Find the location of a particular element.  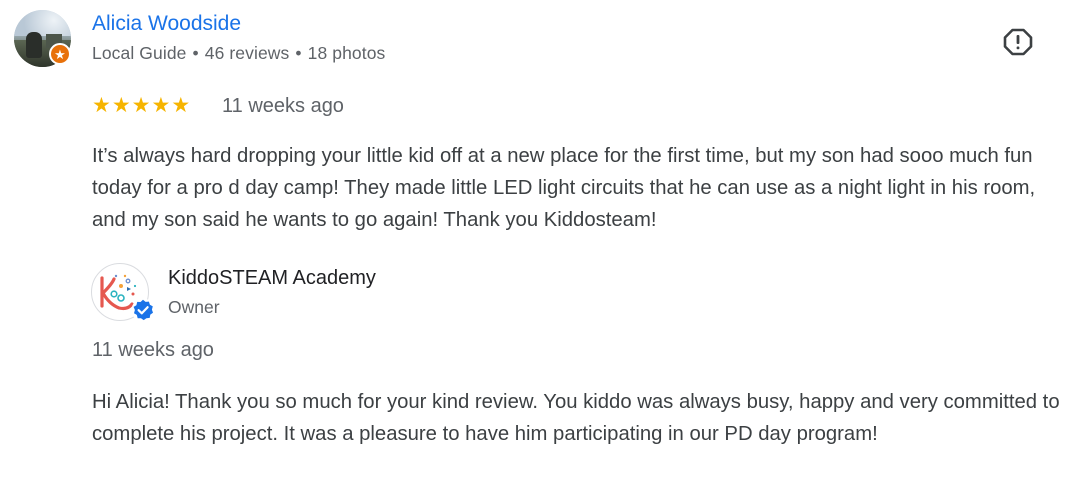

owner-name: KiddoSTEAM Academy is located at coordinates (272, 278).